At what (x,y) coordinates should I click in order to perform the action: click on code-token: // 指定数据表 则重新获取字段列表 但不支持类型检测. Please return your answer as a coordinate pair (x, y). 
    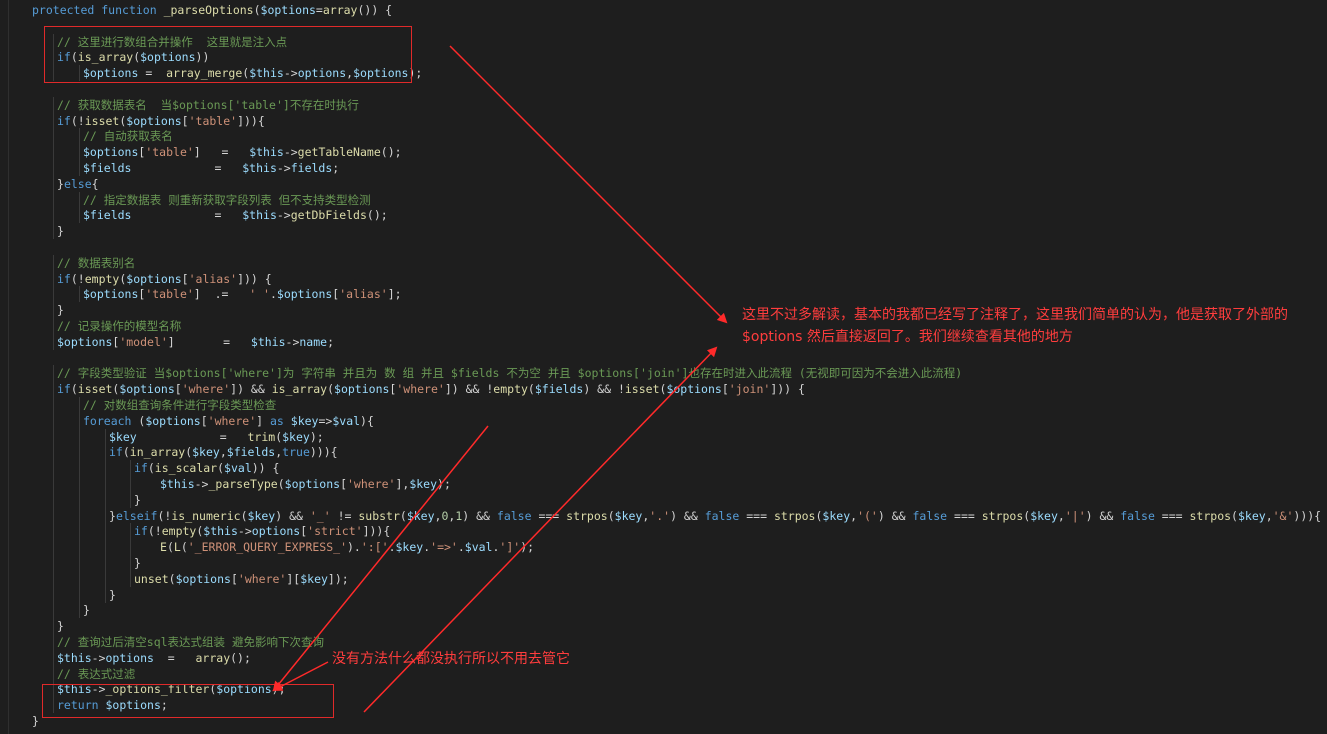
    Looking at the image, I should click on (227, 199).